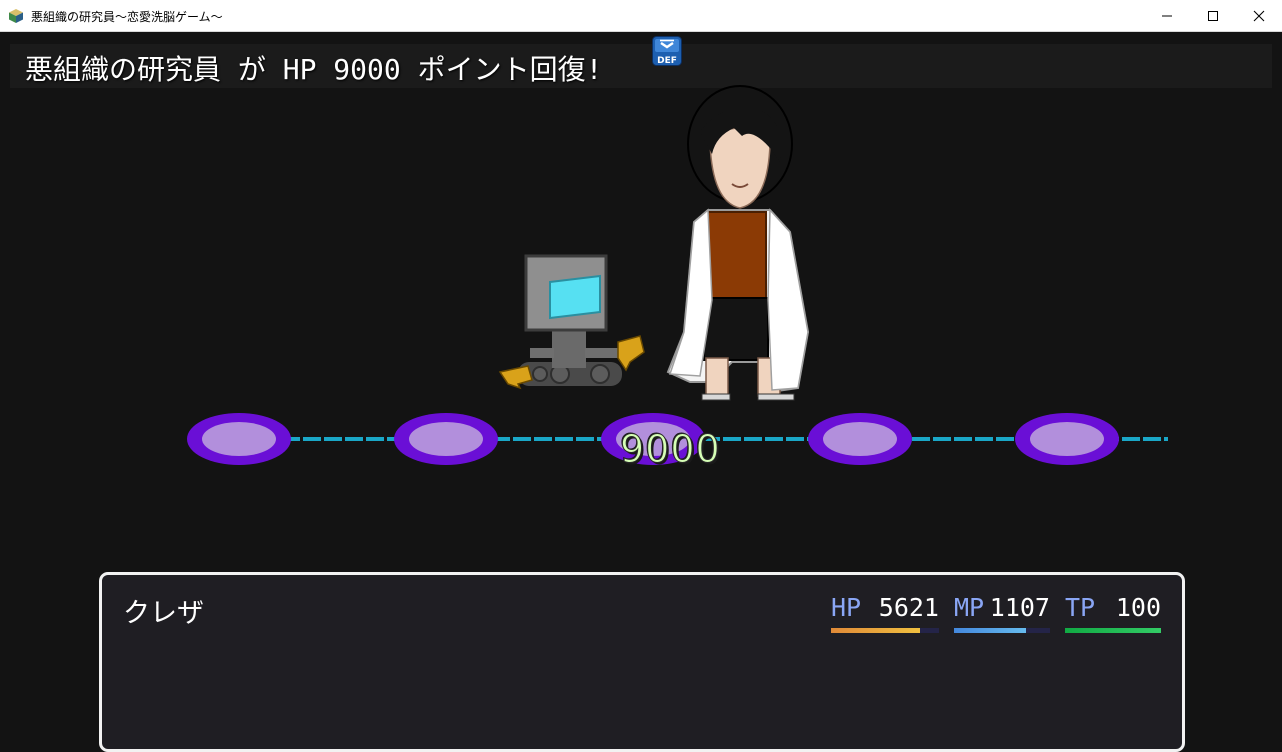 This screenshot has width=1282, height=752. I want to click on mp-gauge-fill, so click(990, 630).